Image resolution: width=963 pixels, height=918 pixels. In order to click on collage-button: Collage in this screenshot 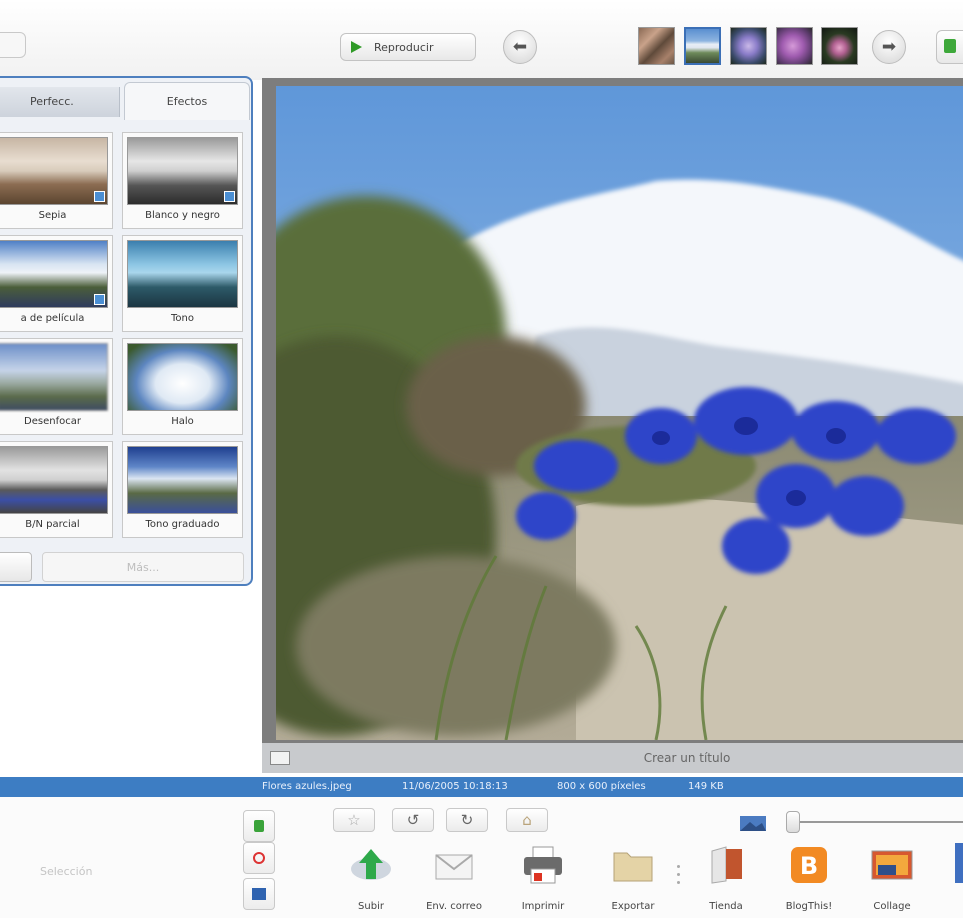, I will do `click(892, 881)`.